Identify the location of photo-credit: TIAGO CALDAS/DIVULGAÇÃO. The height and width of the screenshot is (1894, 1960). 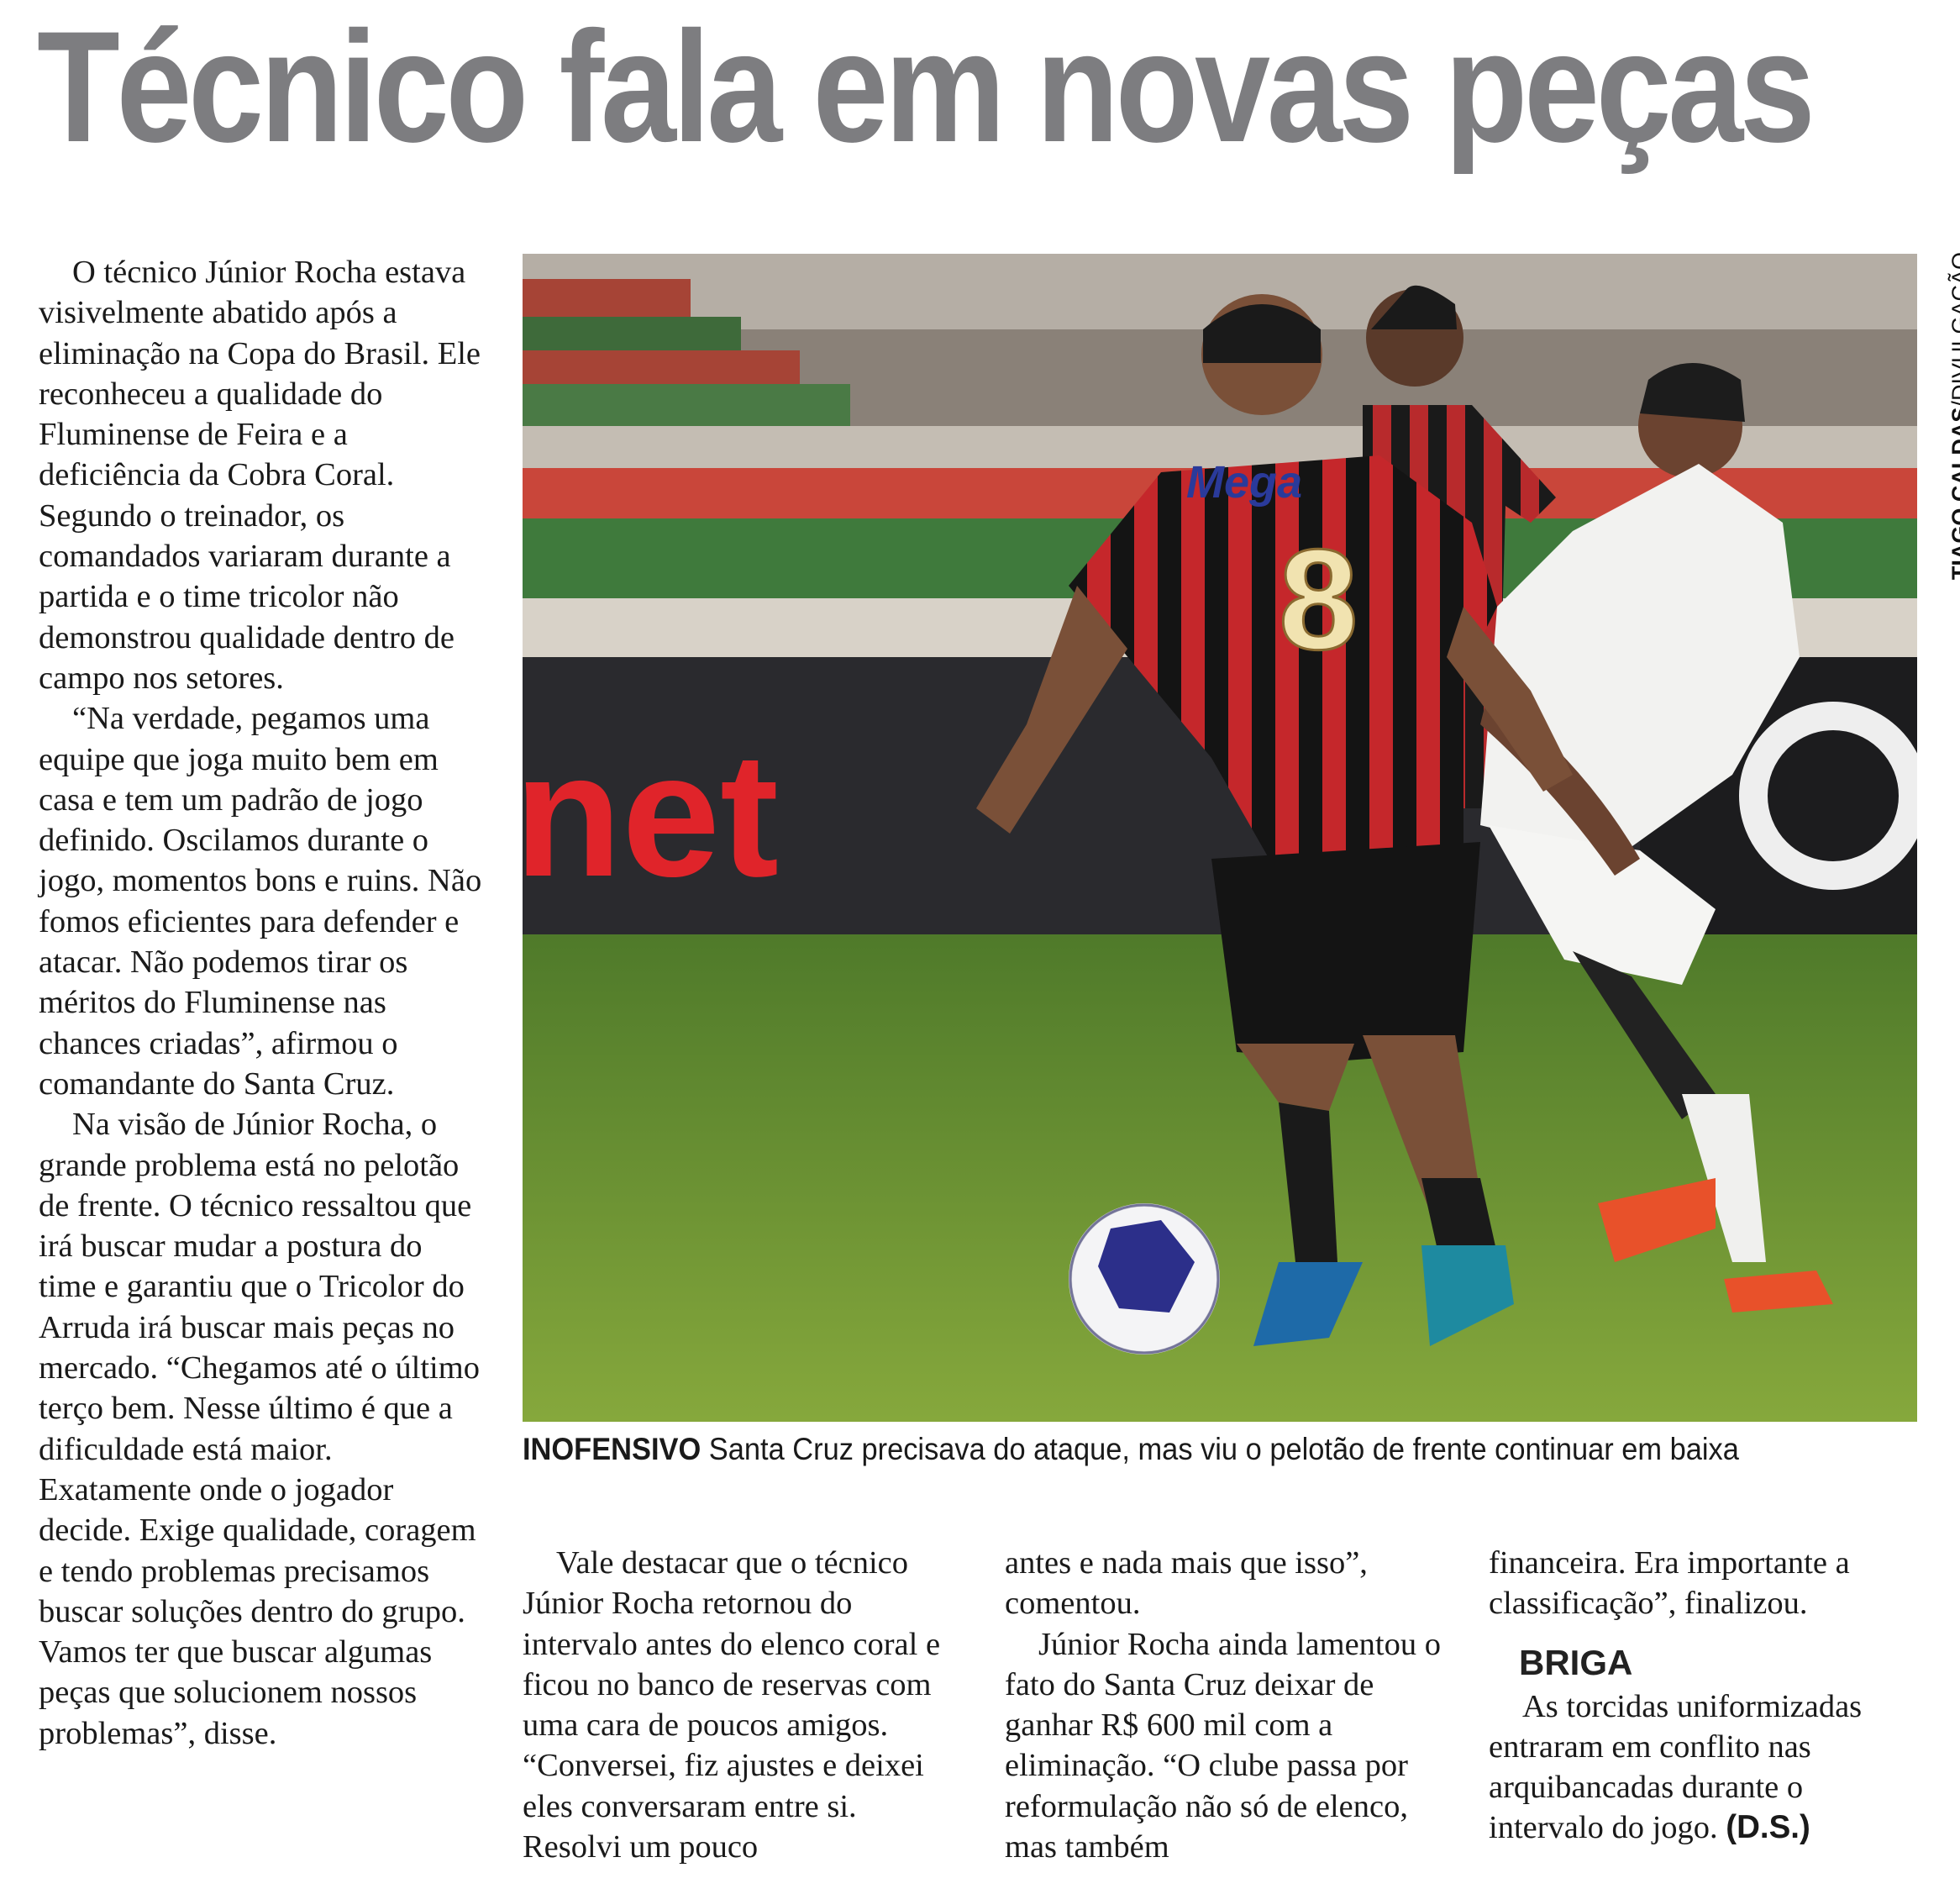
(1953, 416).